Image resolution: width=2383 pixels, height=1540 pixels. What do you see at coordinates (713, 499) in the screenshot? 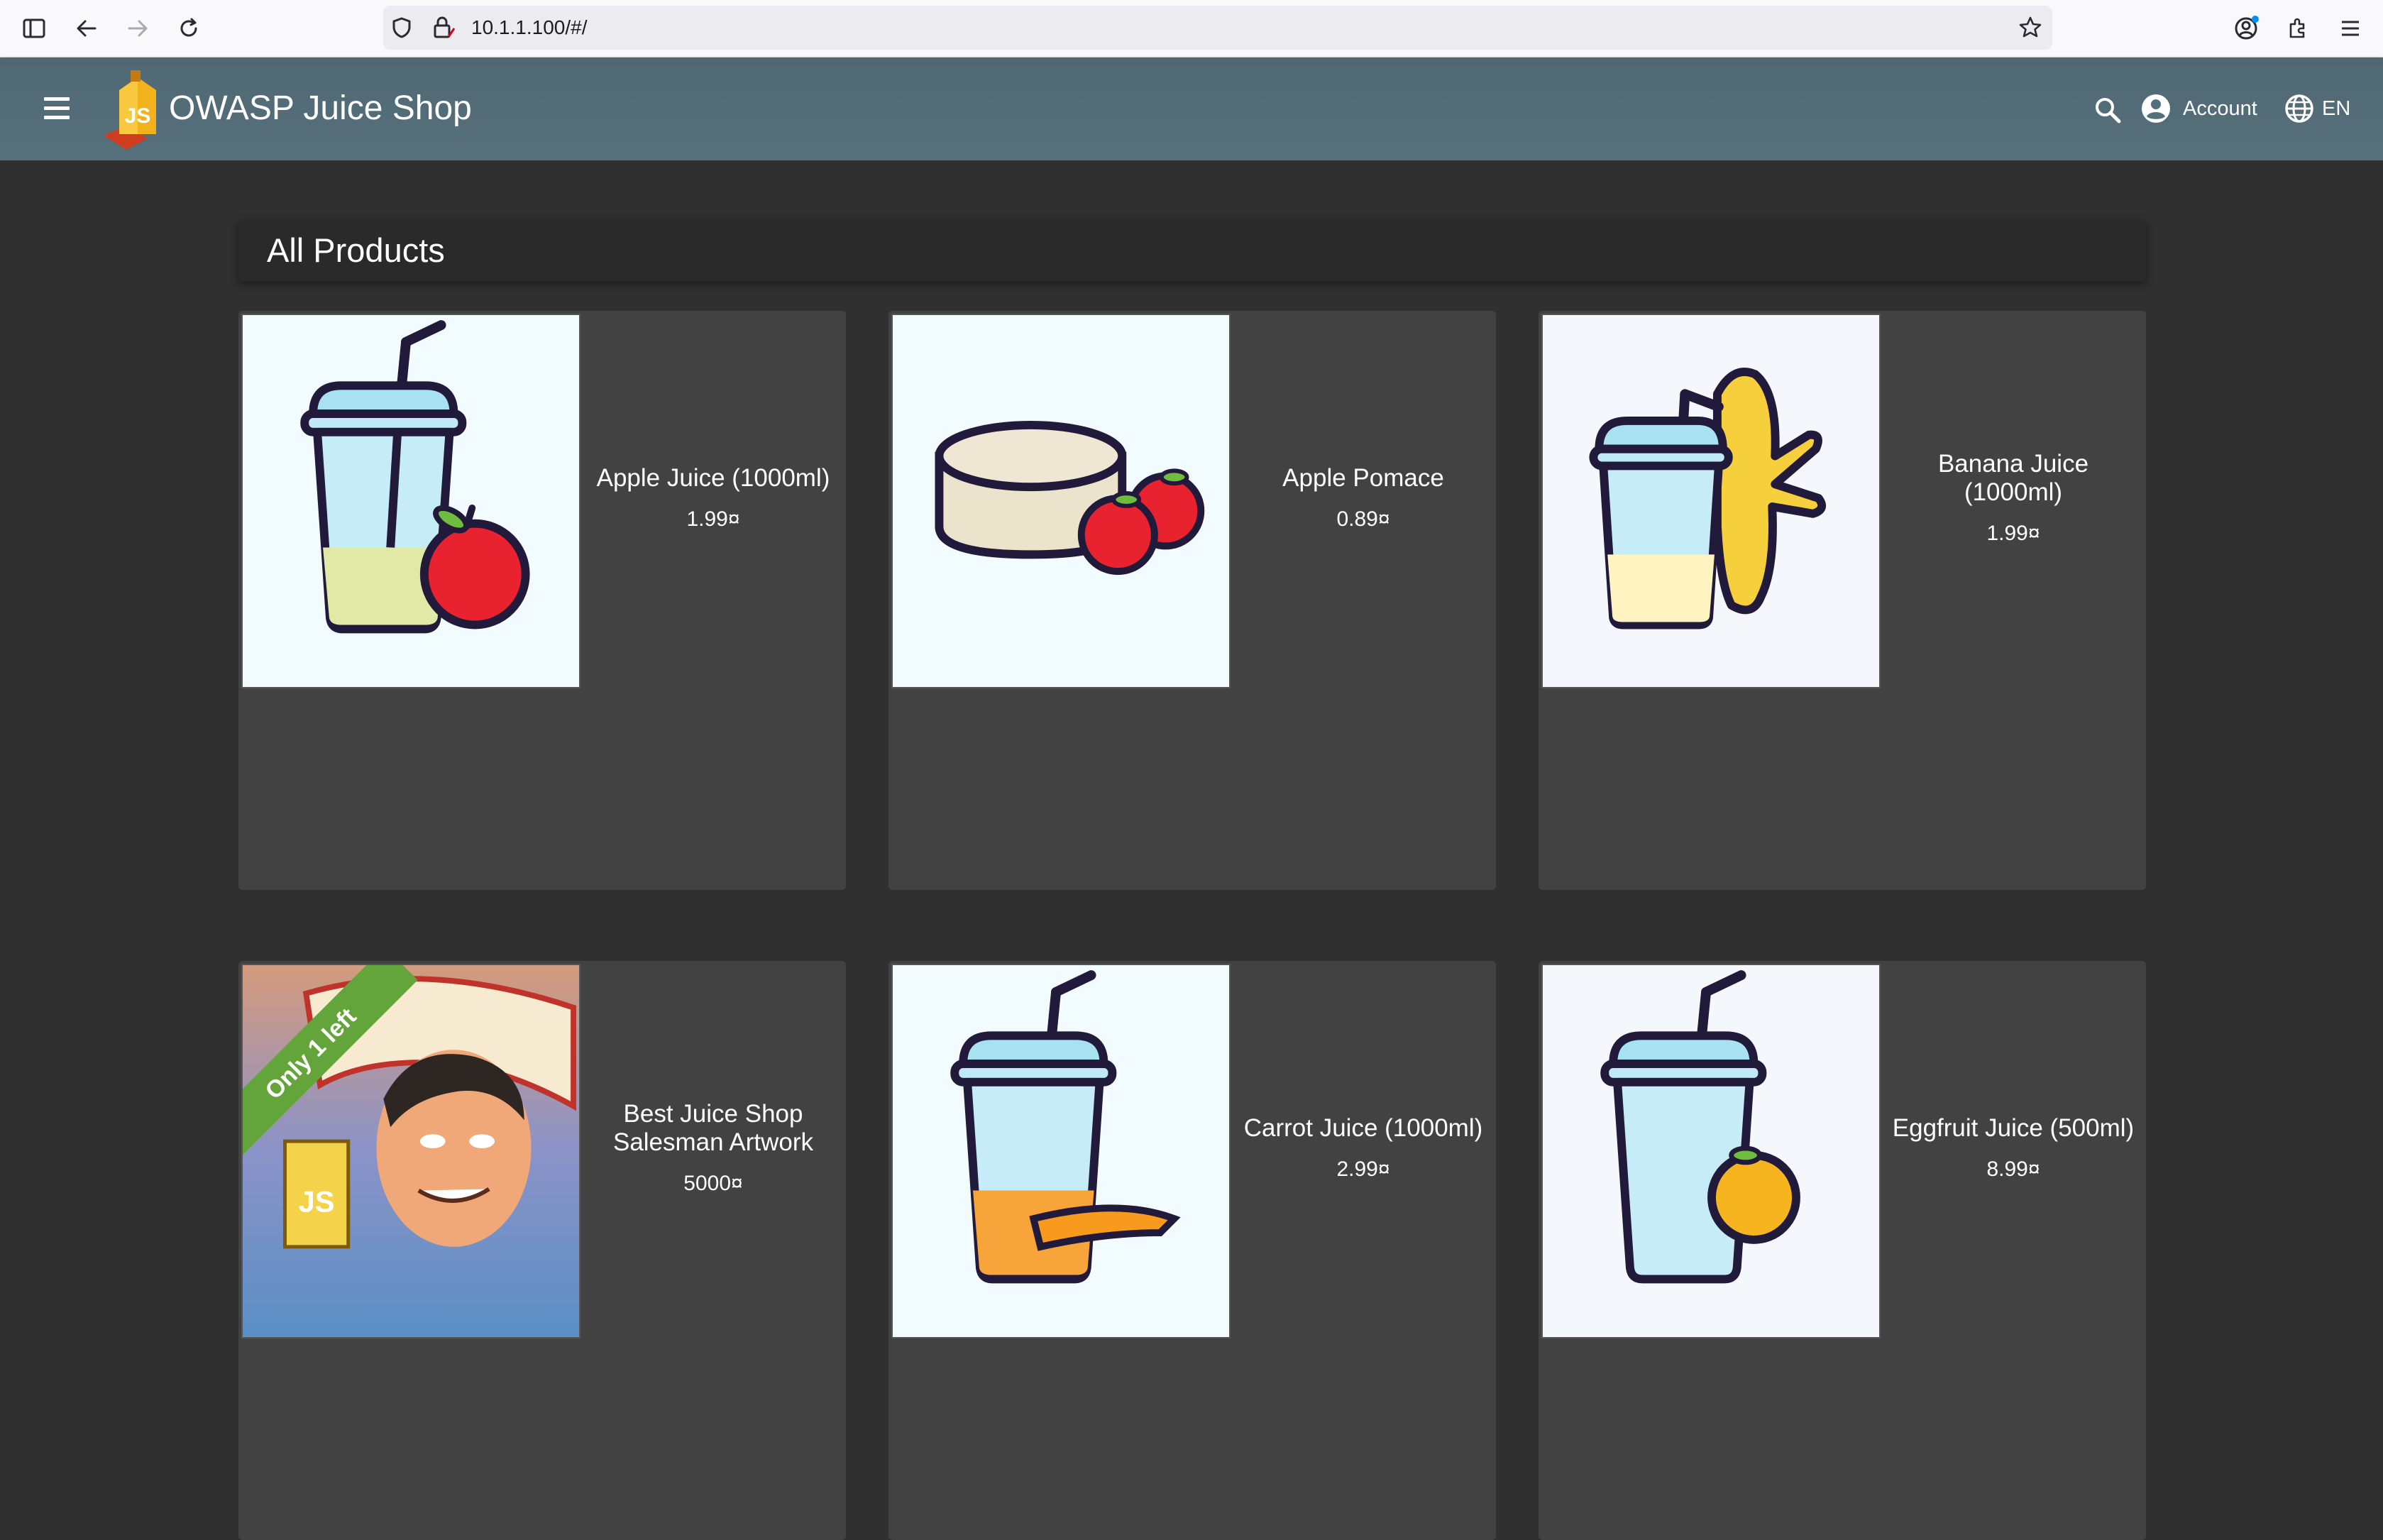
I see `product-info: Apple Juice (1000ml) 1.99¤` at bounding box center [713, 499].